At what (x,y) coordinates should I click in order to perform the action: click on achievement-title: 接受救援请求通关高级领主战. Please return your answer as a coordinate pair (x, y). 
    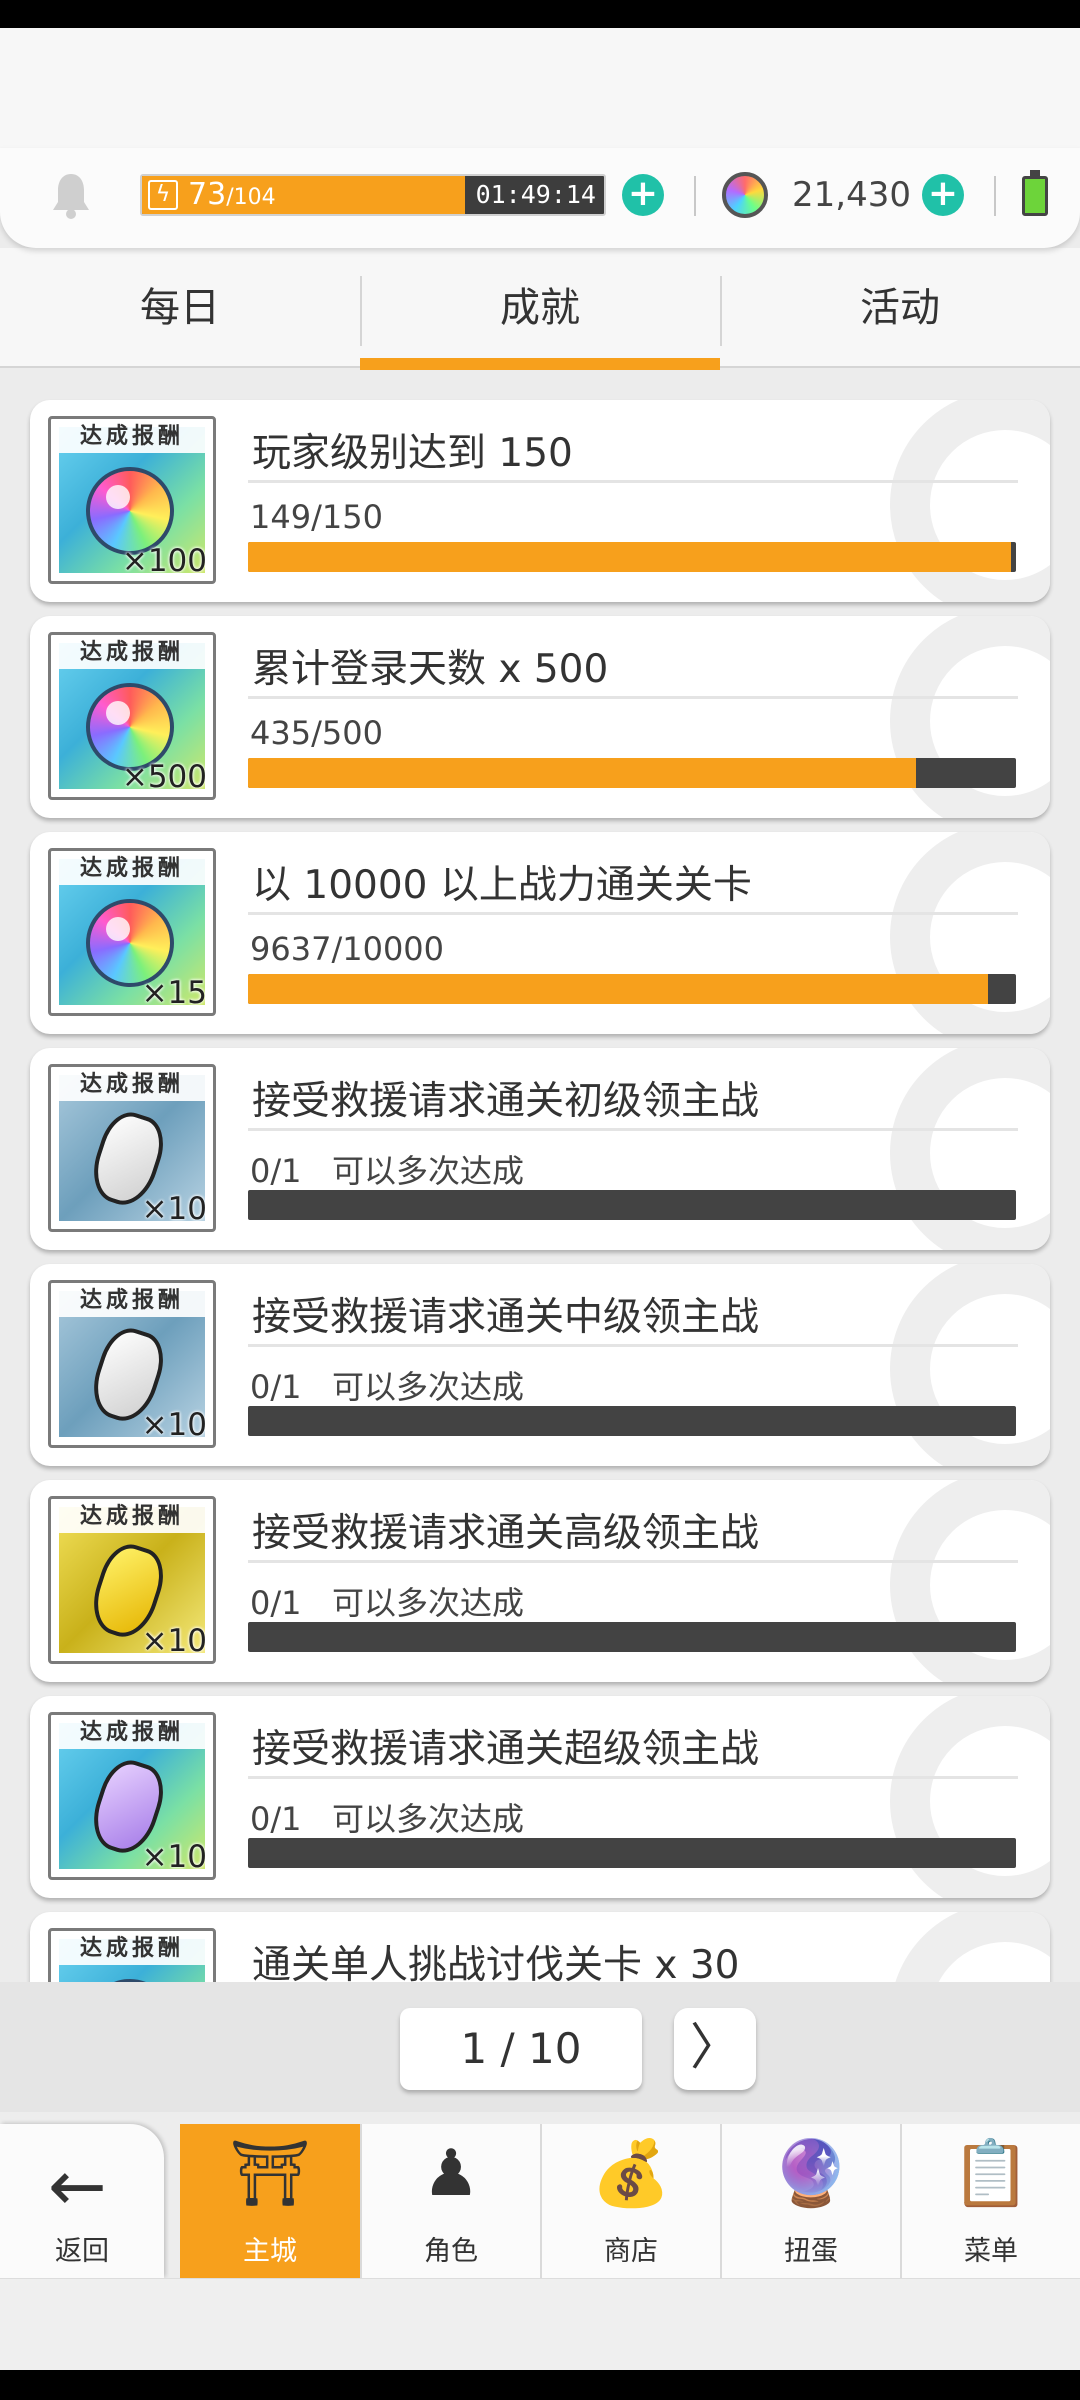
    Looking at the image, I should click on (506, 1533).